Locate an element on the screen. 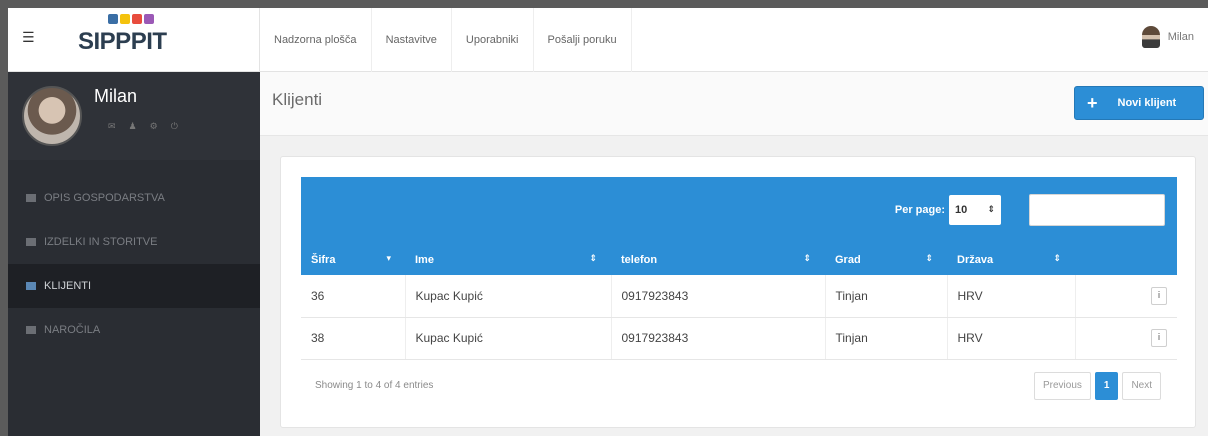 The image size is (1208, 436). plus-icon: + is located at coordinates (1092, 102).